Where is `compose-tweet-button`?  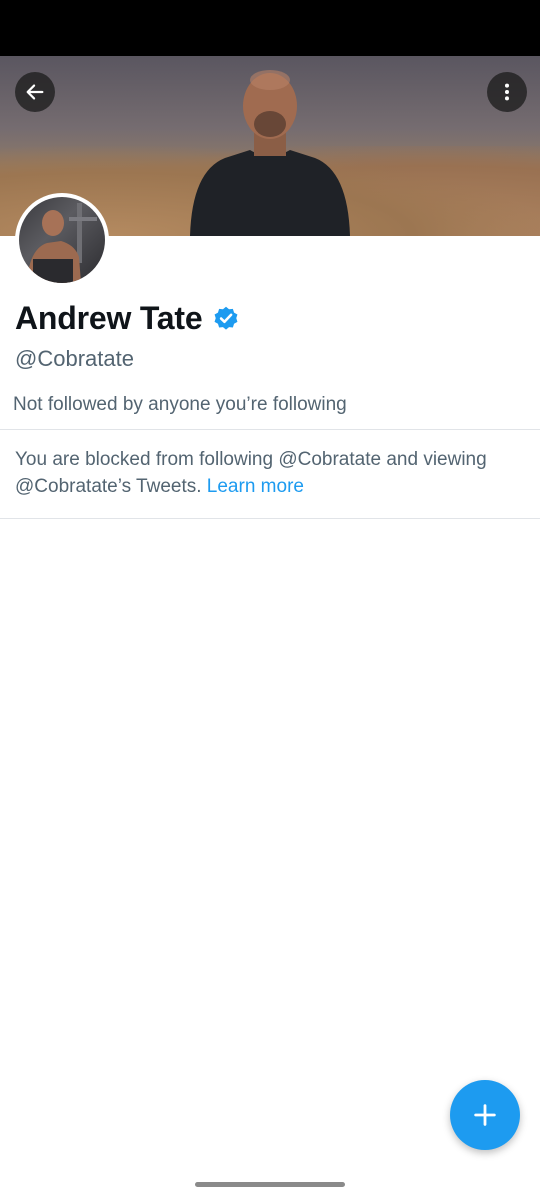
compose-tweet-button is located at coordinates (485, 1115).